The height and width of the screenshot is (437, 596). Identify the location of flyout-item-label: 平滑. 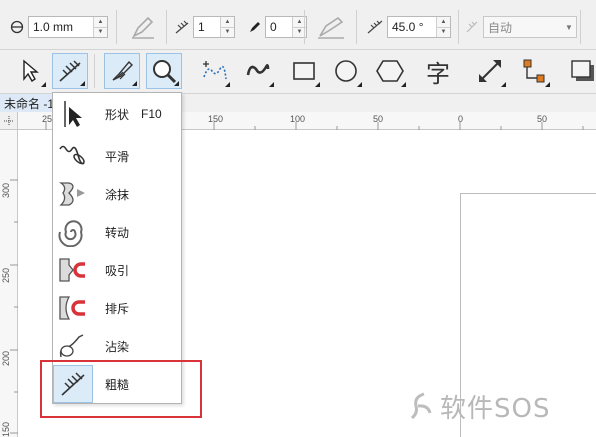
(117, 156).